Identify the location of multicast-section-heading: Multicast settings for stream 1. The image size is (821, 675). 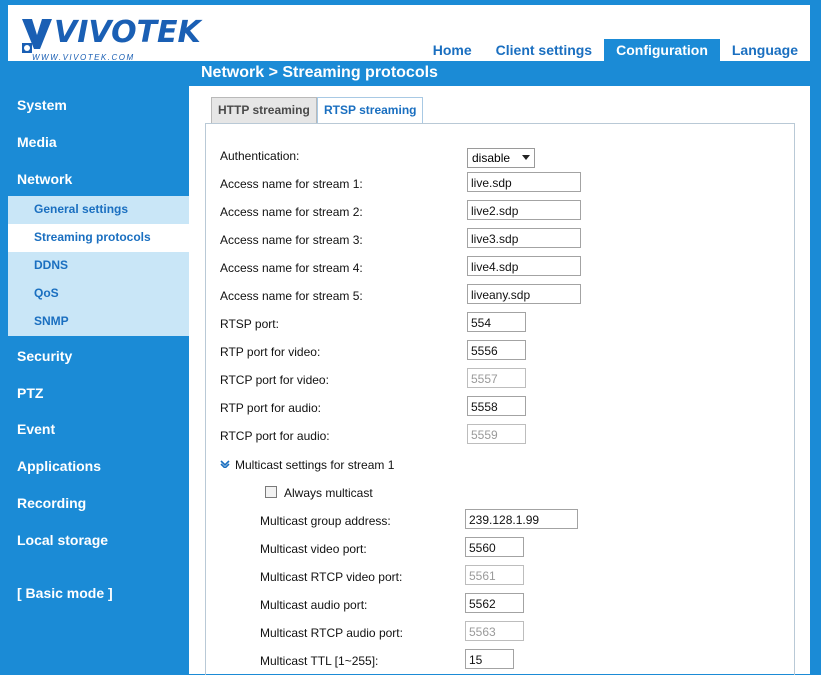
(314, 465).